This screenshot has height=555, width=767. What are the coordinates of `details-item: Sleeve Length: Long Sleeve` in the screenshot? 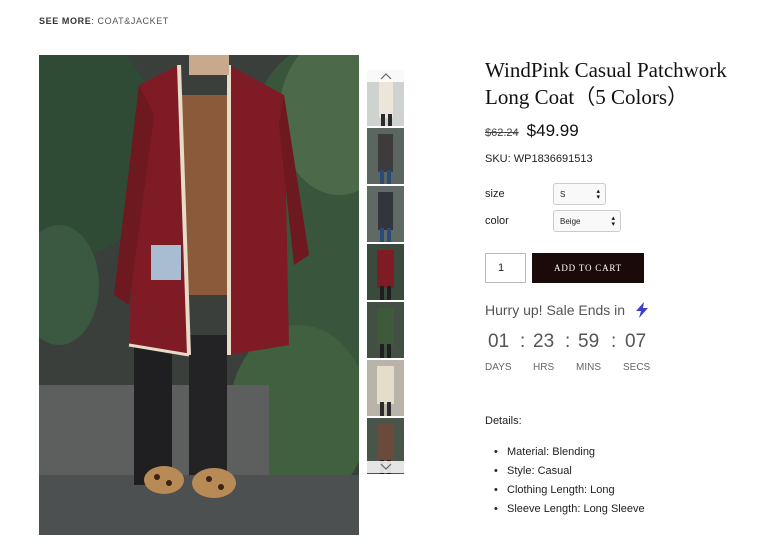 It's located at (569, 509).